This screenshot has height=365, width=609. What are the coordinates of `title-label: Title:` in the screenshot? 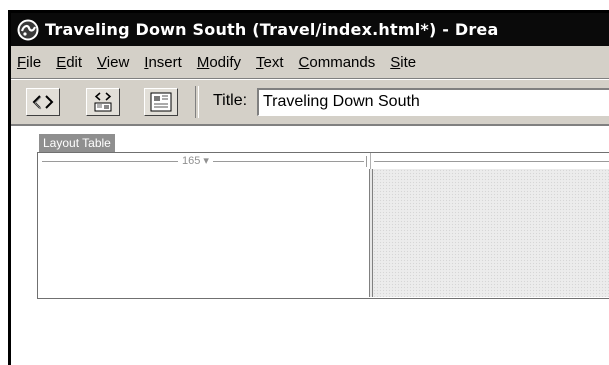 It's located at (230, 100).